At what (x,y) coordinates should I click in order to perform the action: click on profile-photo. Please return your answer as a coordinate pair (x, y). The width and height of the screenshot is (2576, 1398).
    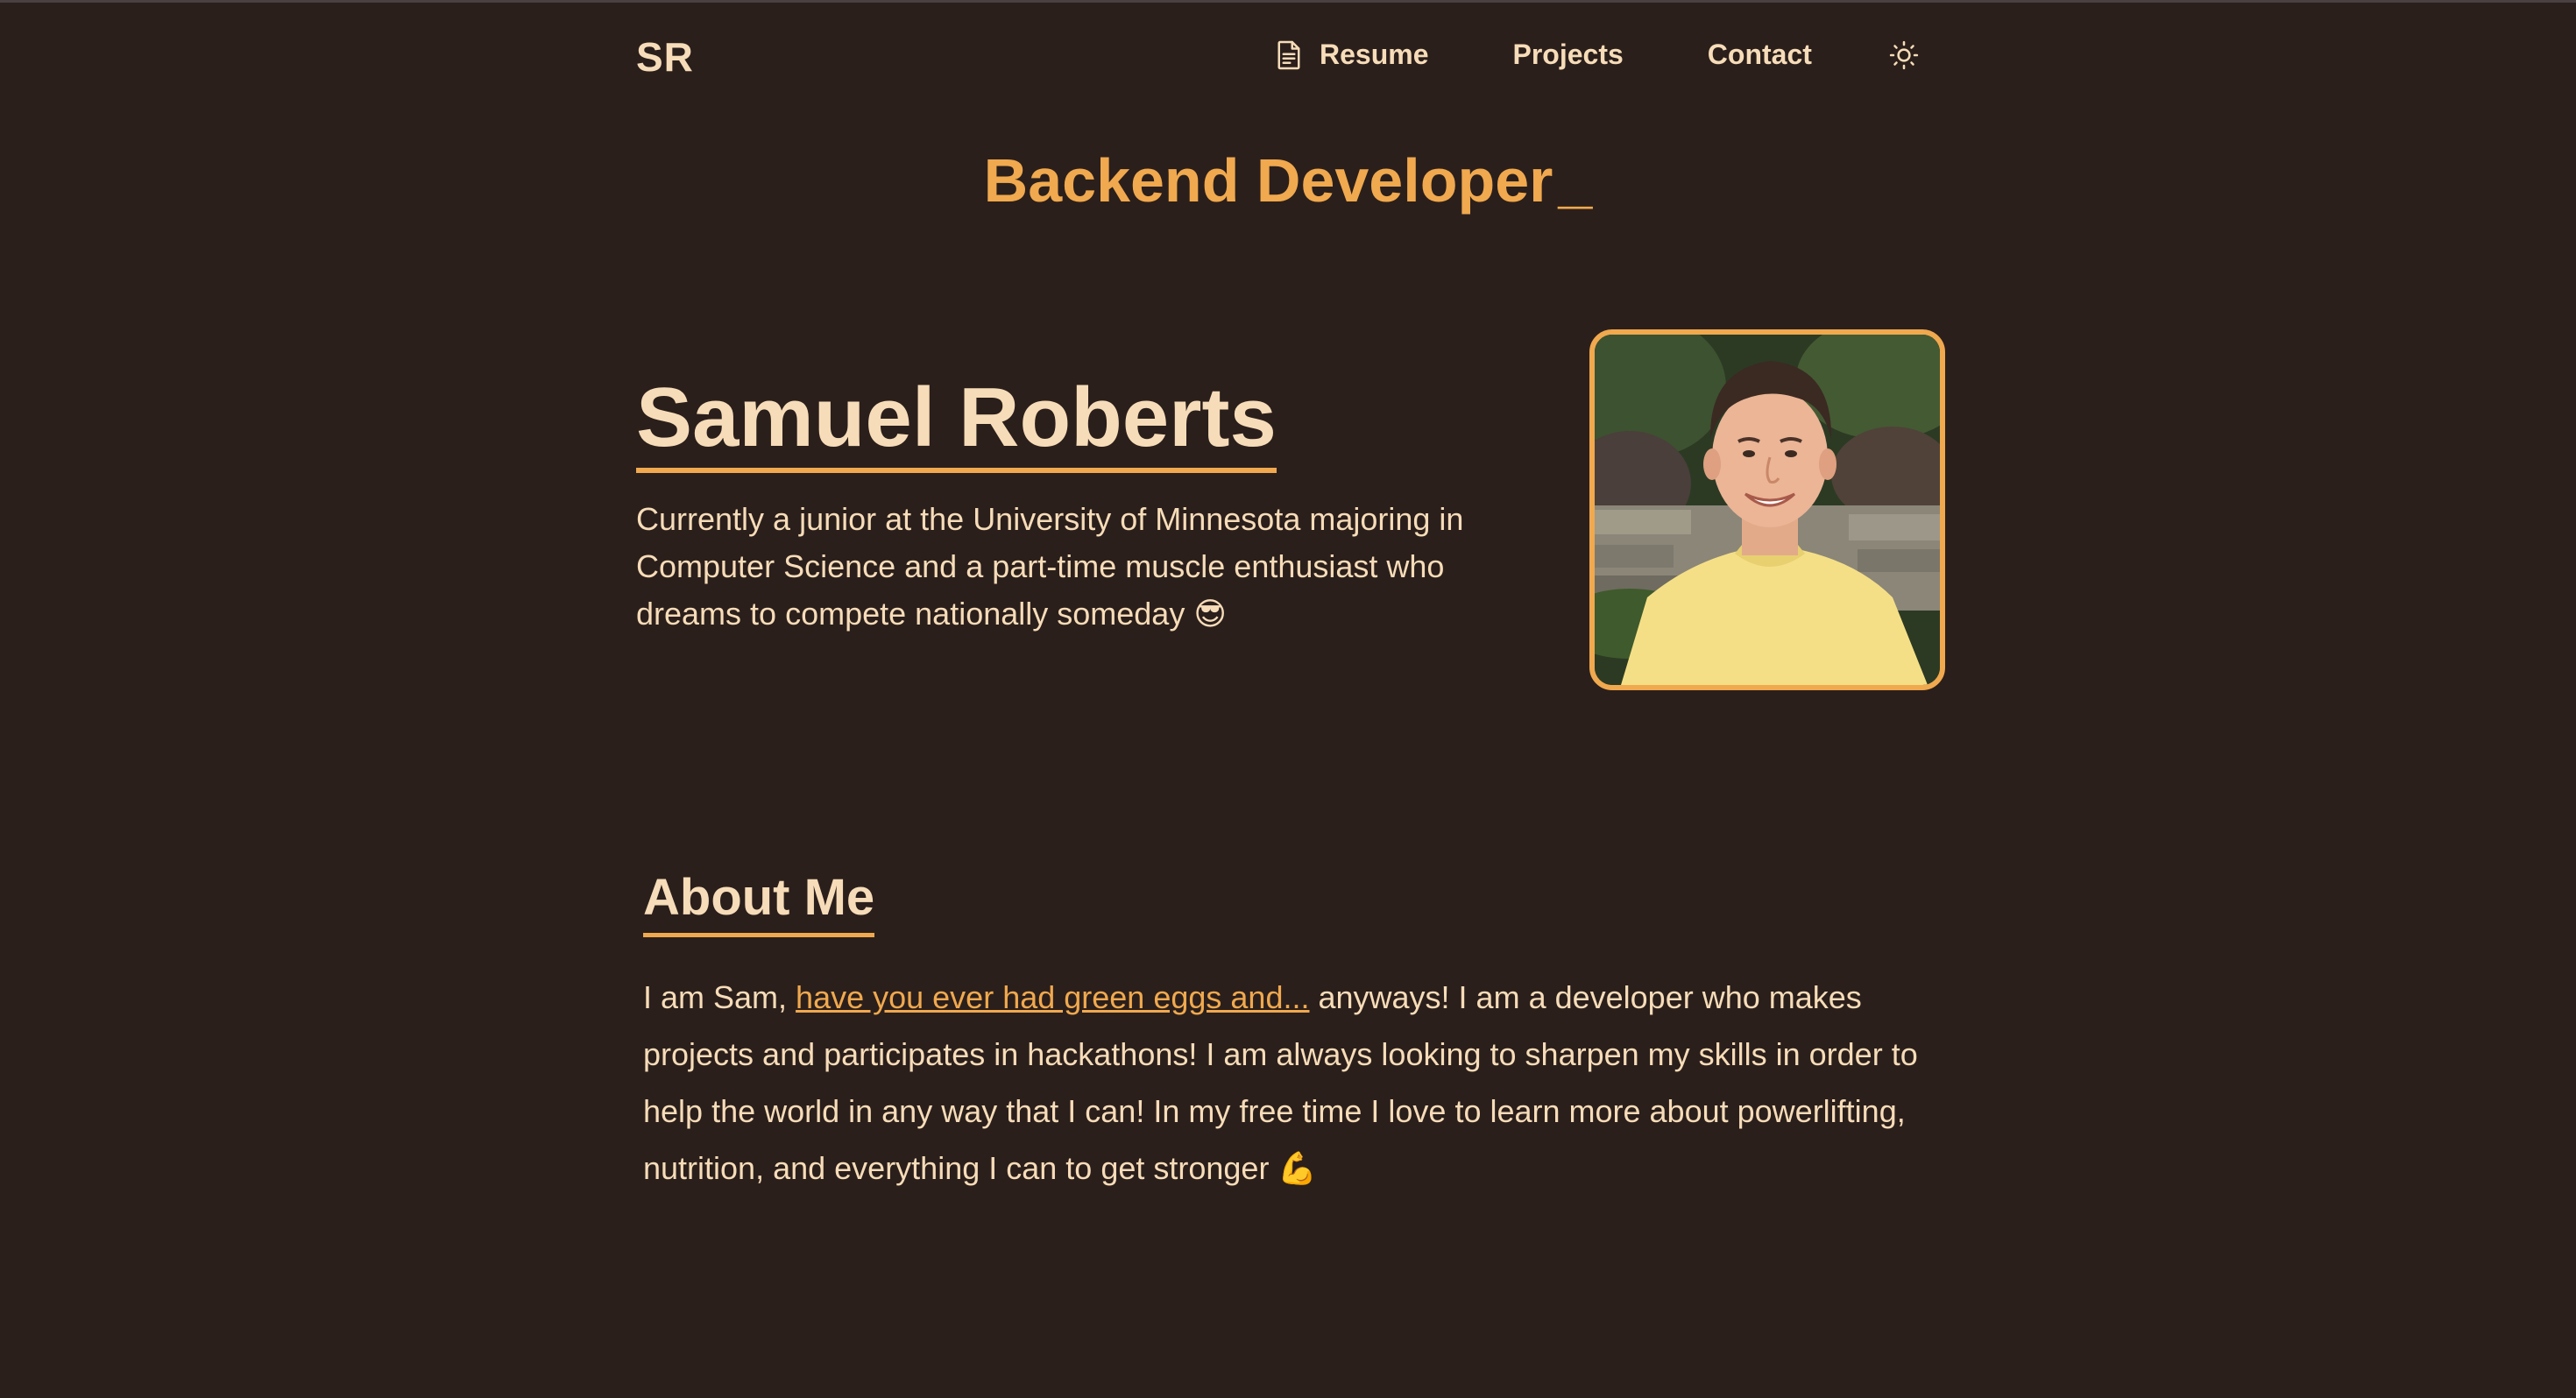
    Looking at the image, I should click on (1767, 509).